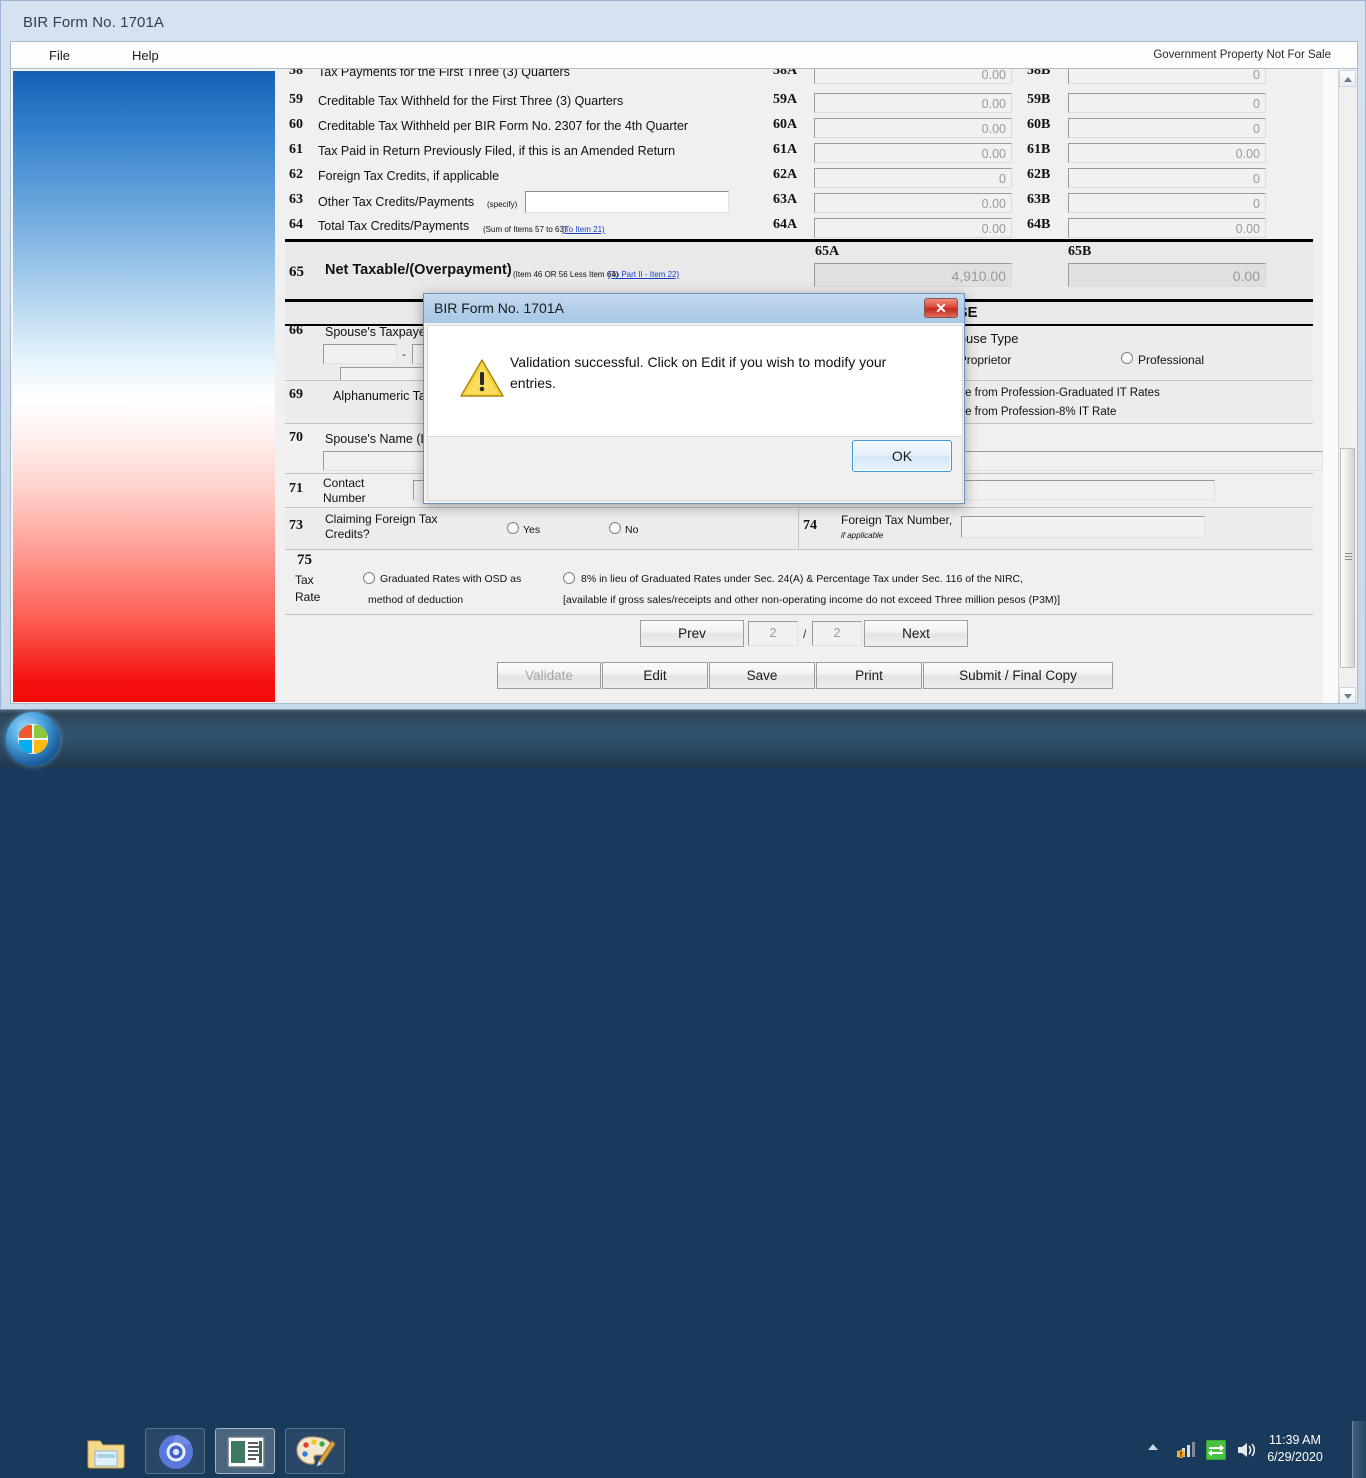 The image size is (1366, 1478). I want to click on row-number-71: 71, so click(296, 489).